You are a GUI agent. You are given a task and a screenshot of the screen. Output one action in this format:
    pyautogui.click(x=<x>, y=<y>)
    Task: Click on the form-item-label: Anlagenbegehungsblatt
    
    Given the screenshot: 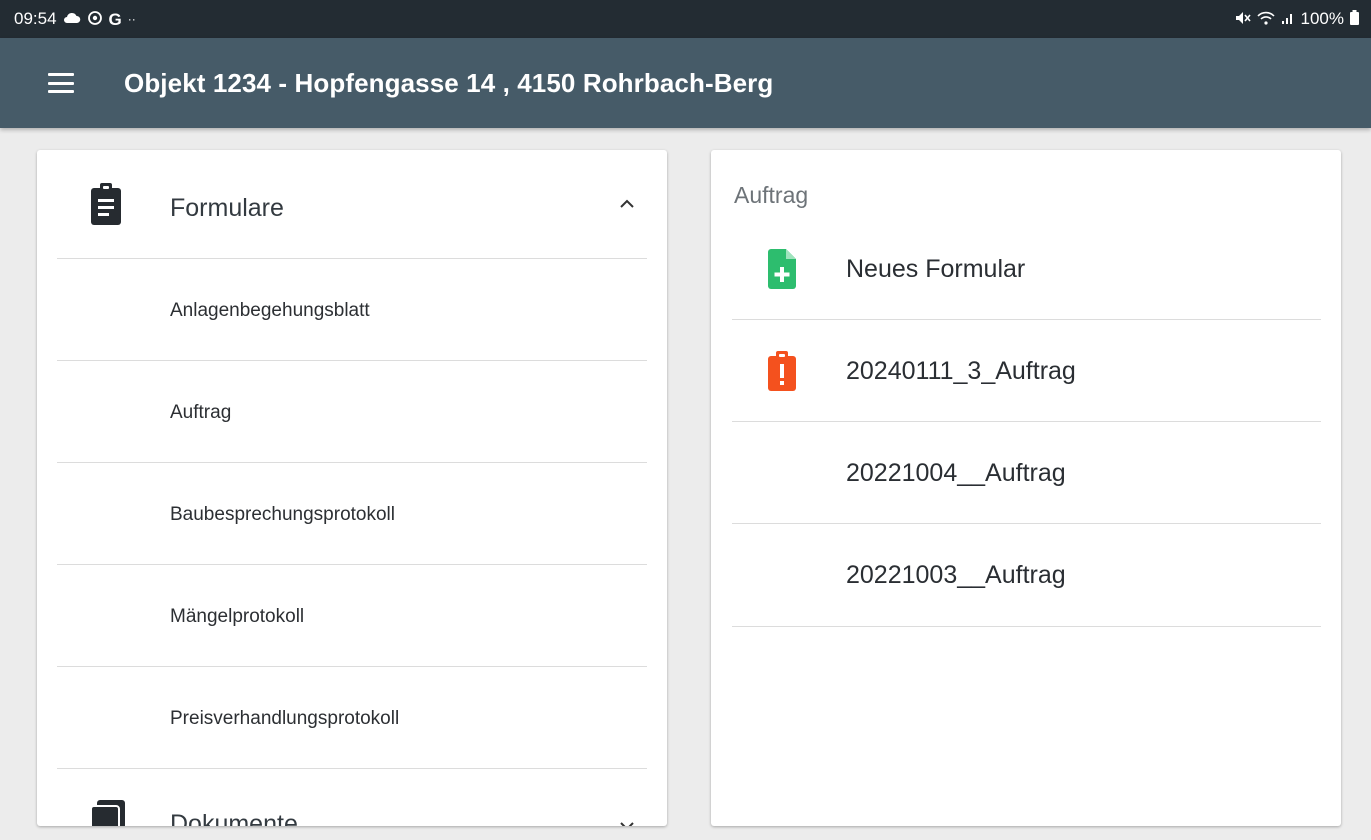 What is the action you would take?
    pyautogui.click(x=270, y=310)
    